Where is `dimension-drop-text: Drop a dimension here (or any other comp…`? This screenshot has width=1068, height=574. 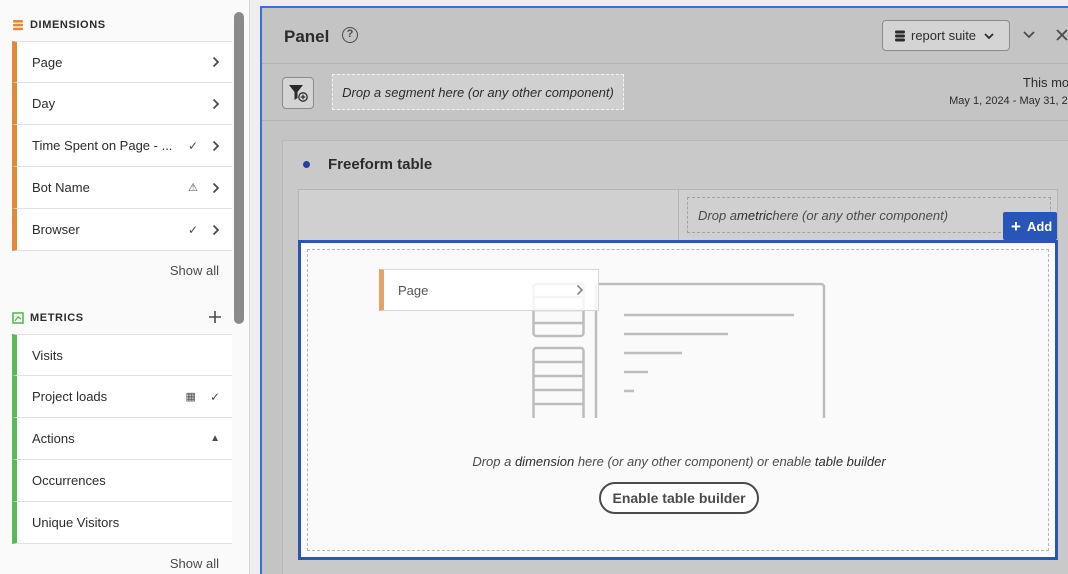 dimension-drop-text: Drop a dimension here (or any other comp… is located at coordinates (679, 461).